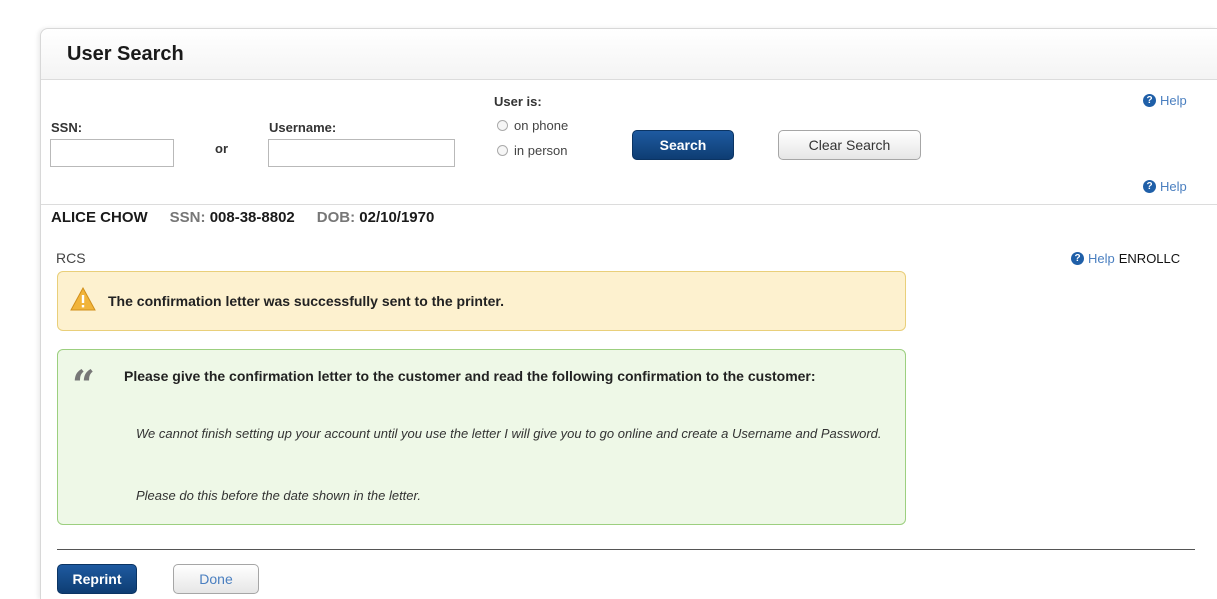 The image size is (1217, 599). I want to click on on-phone-option: on phone, so click(532, 125).